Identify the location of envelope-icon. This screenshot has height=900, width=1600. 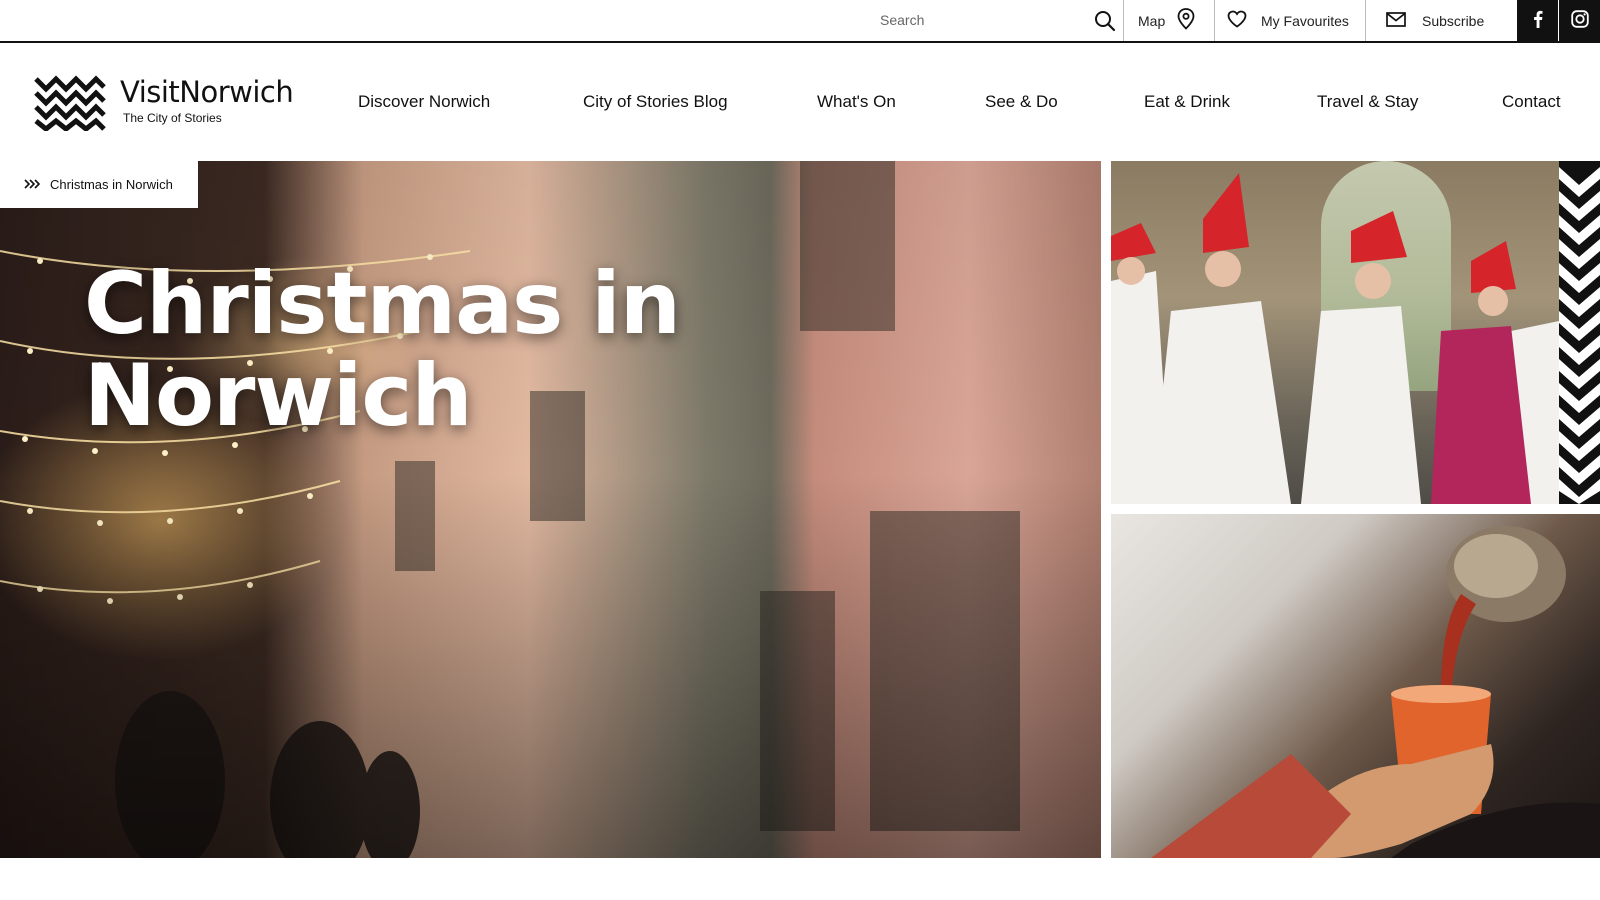
(1396, 20).